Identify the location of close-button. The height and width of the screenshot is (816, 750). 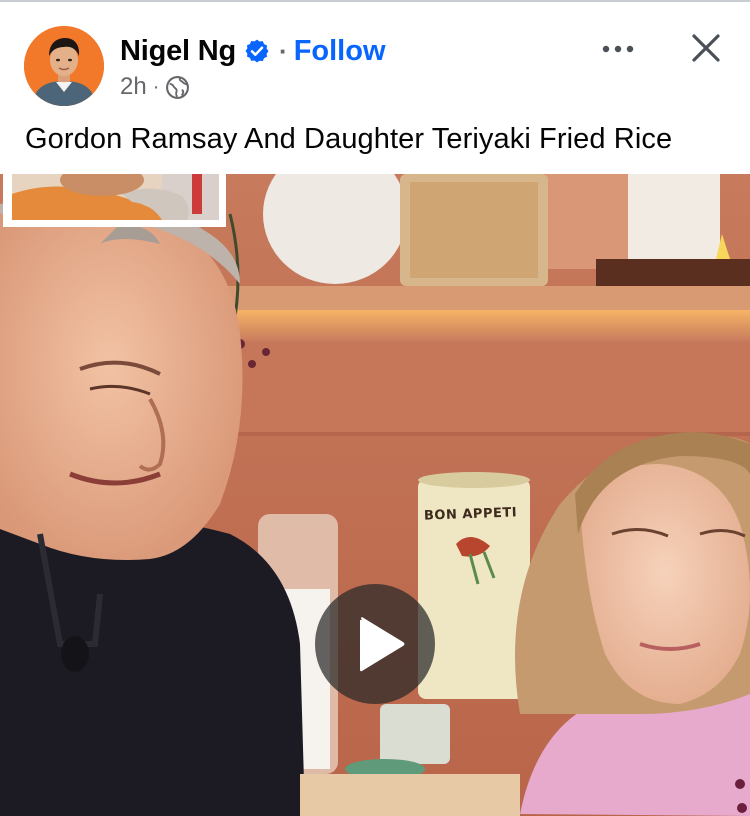
(706, 48).